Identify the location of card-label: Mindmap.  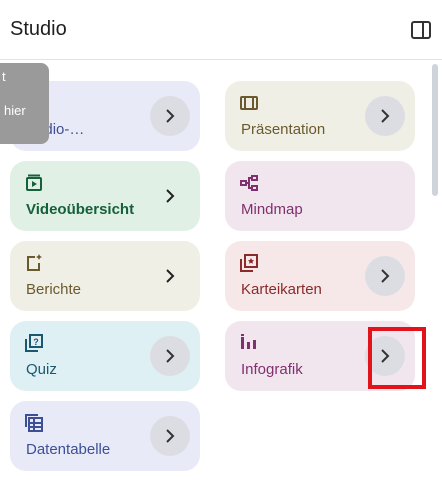
(272, 209).